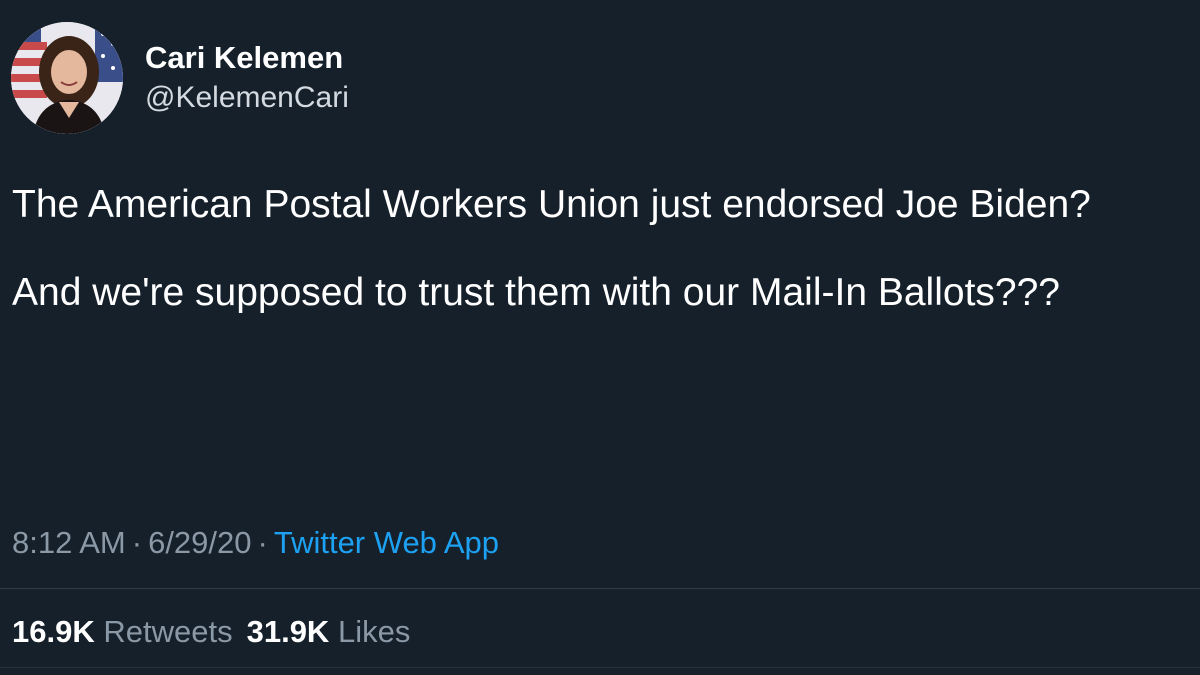 This screenshot has width=1200, height=675. What do you see at coordinates (199, 542) in the screenshot?
I see `tweet-date: 6/29/20` at bounding box center [199, 542].